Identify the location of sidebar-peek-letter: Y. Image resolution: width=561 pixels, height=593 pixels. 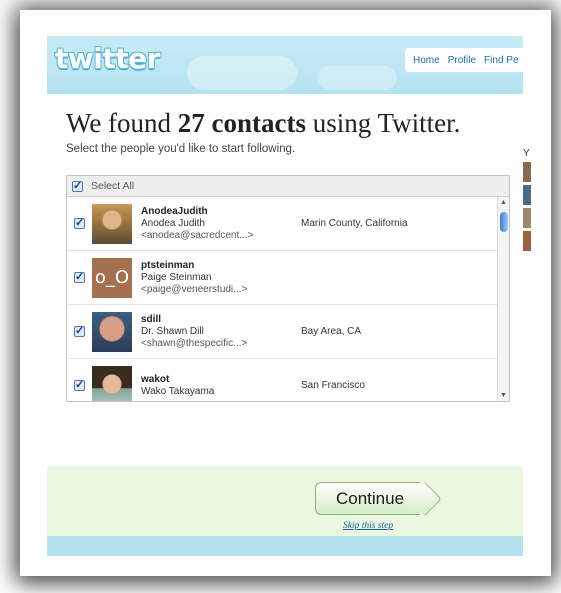
(526, 153).